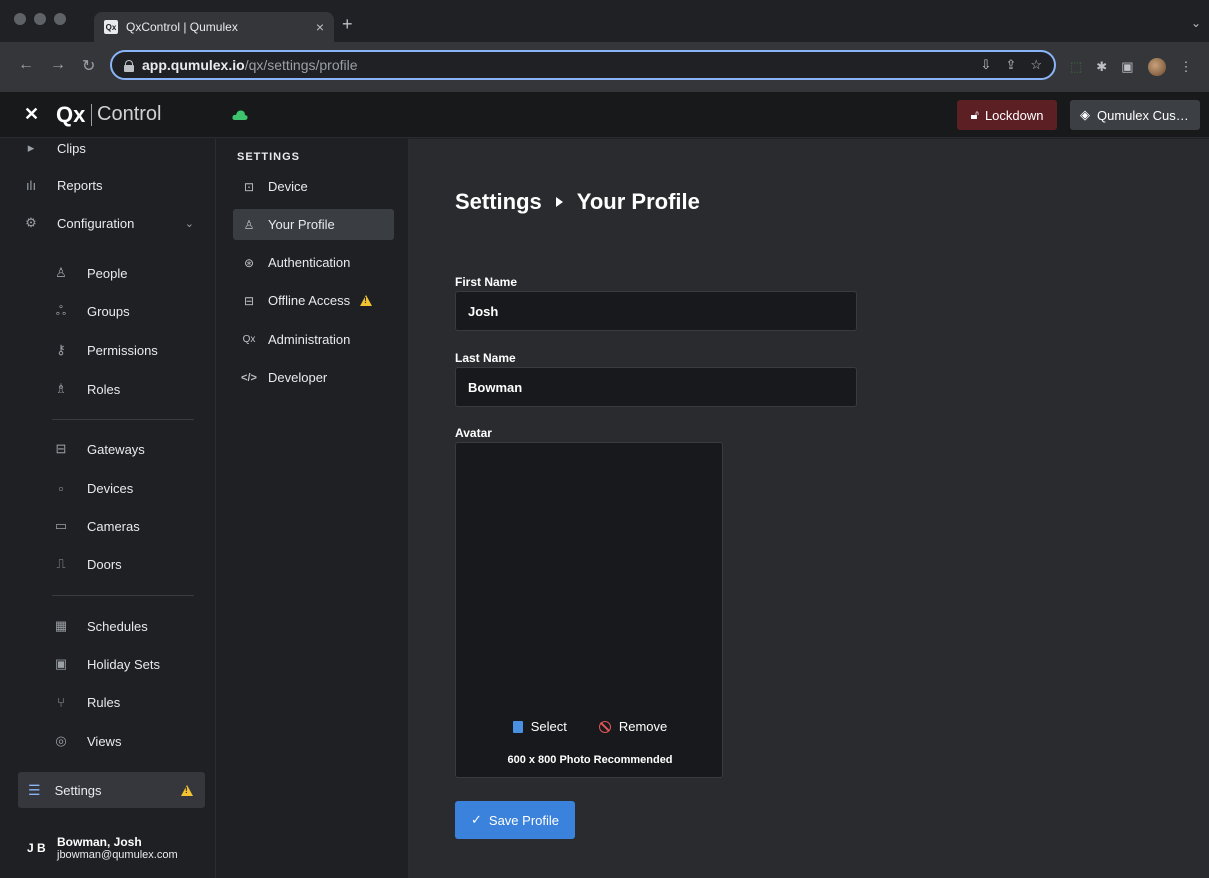 This screenshot has width=1209, height=878. Describe the element at coordinates (88, 66) in the screenshot. I see `reload-icon: ↻` at that location.